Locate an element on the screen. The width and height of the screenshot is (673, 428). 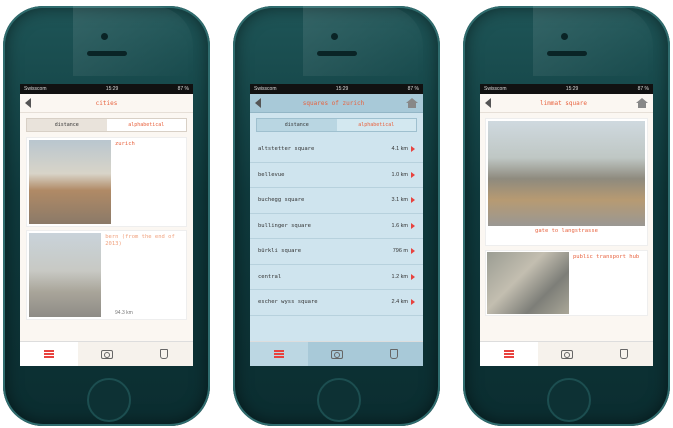
hero-card: gate to langstrasse is located at coordinates (566, 182).